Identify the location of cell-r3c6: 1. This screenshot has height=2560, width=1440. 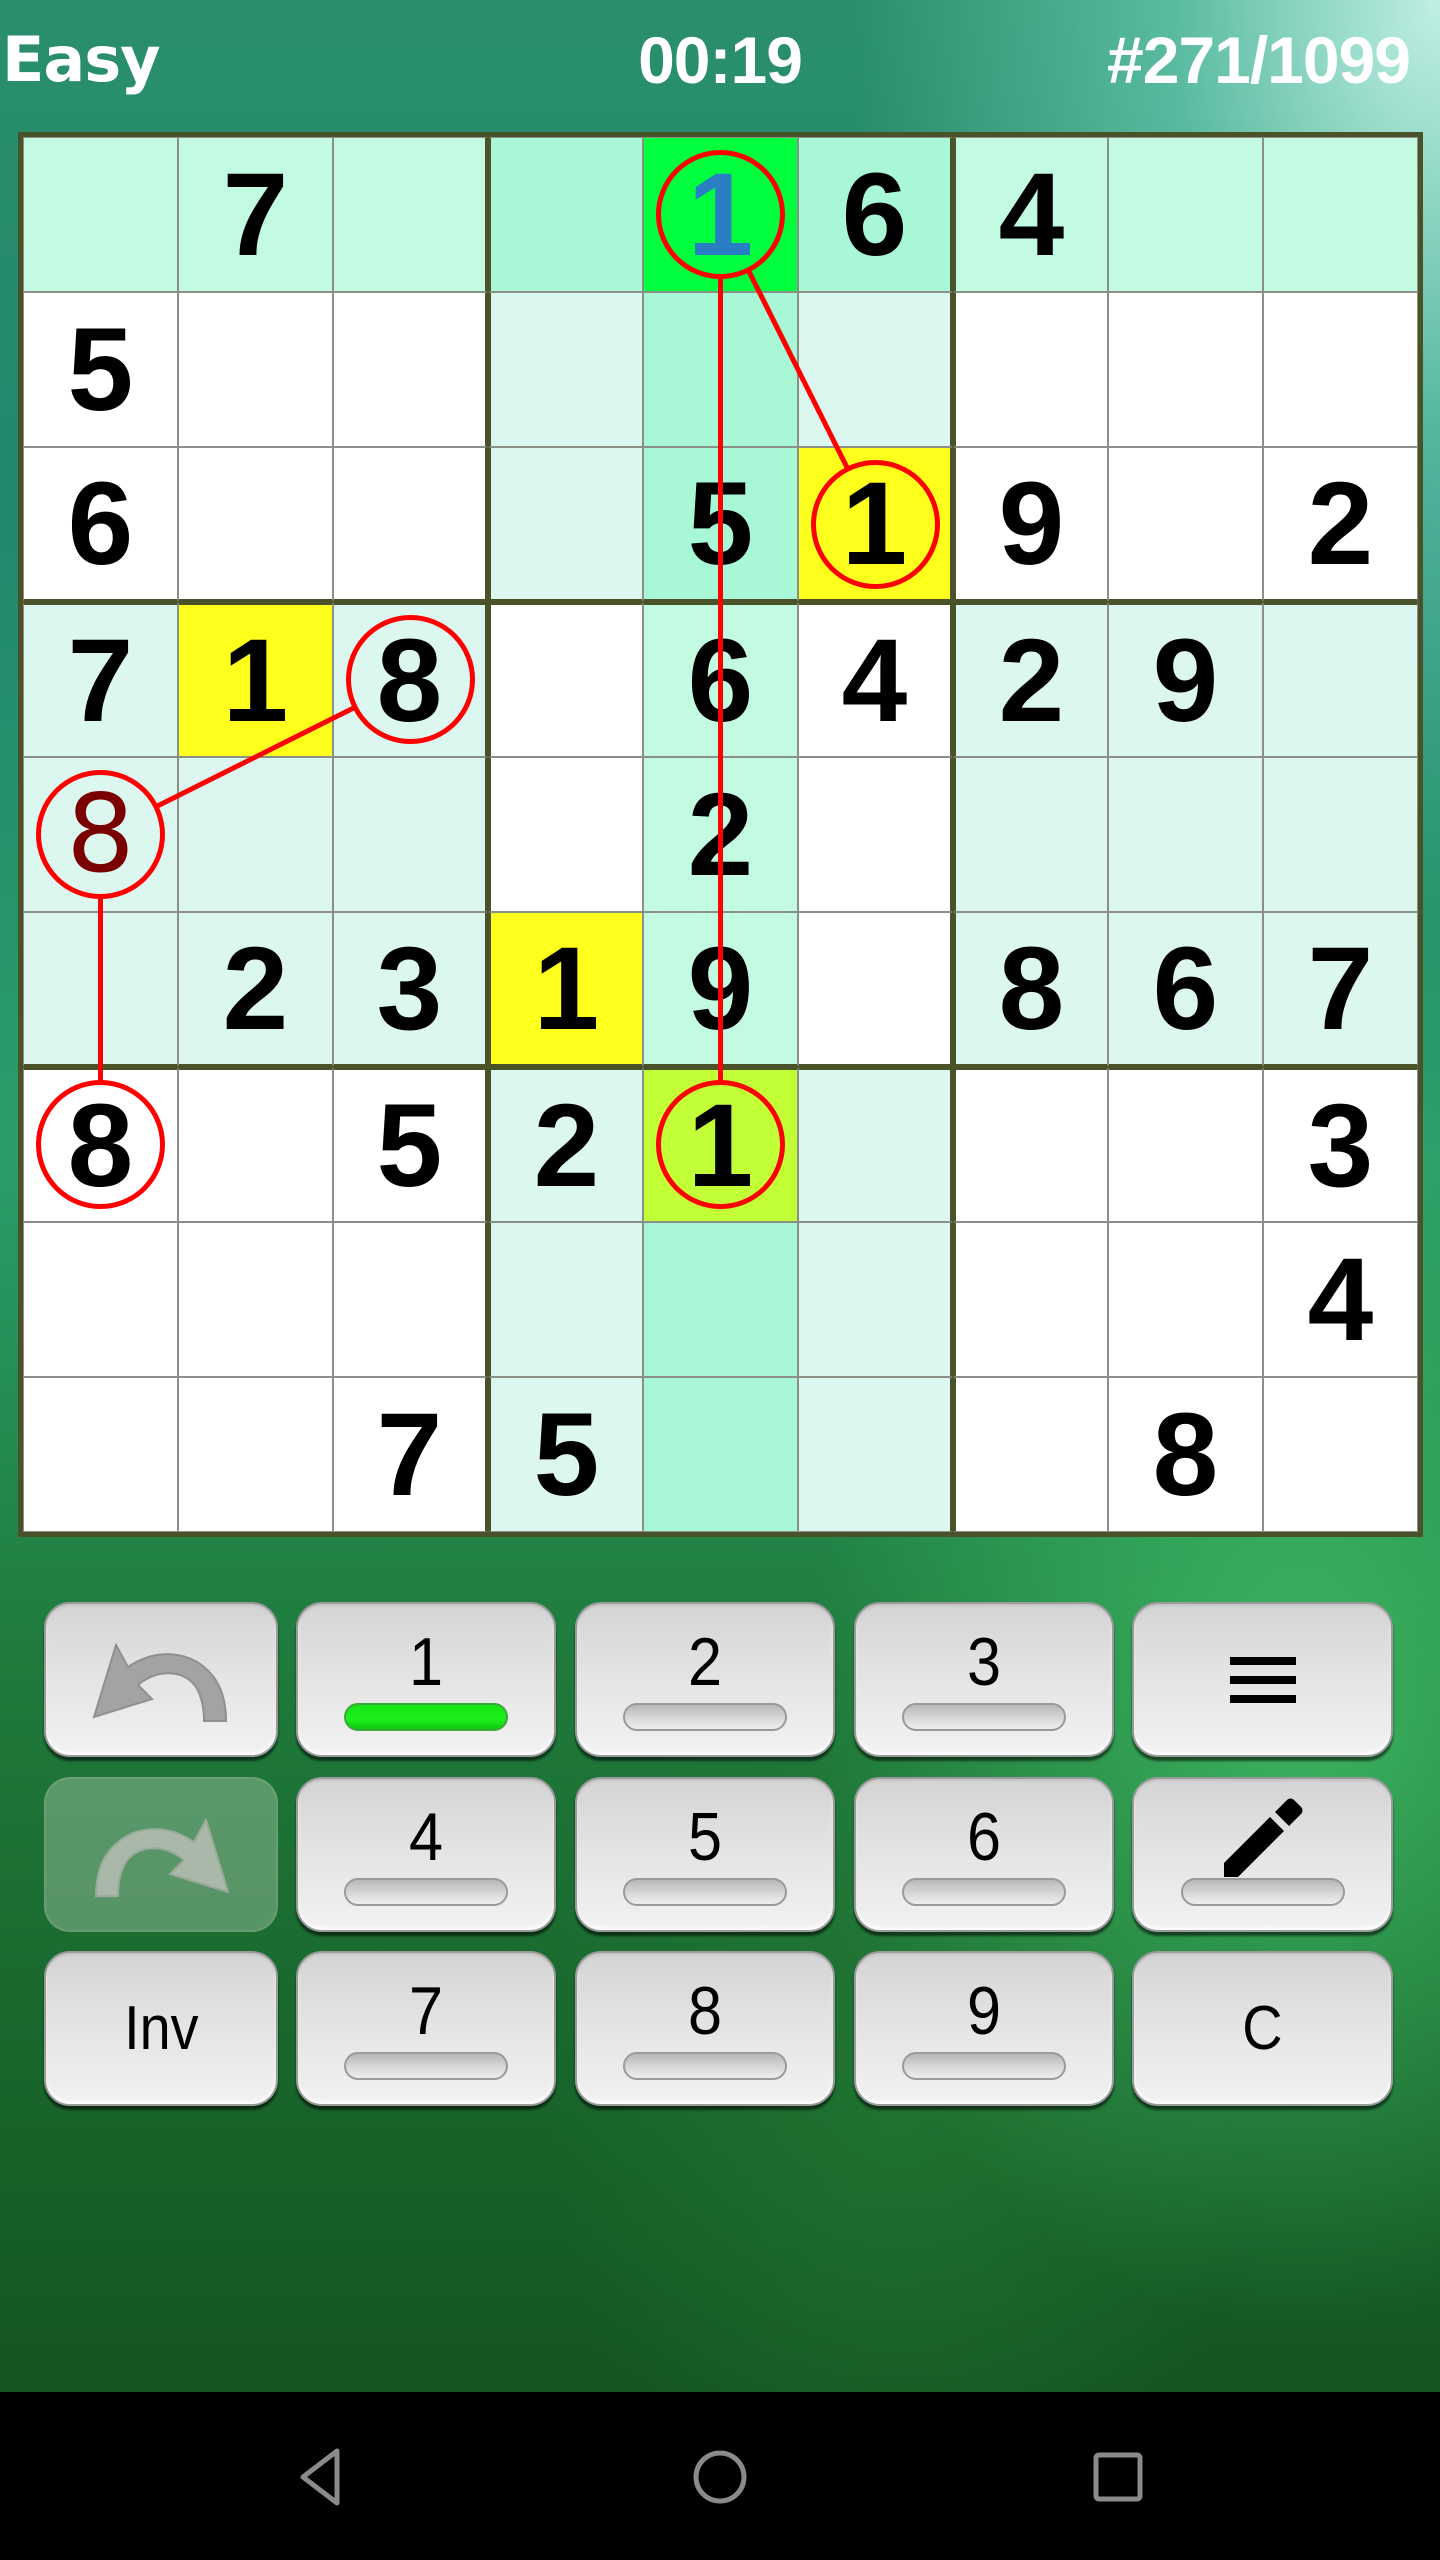
(875, 524).